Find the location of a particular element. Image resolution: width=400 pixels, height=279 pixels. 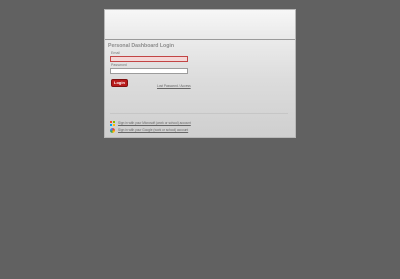

microsoft-icon is located at coordinates (112, 123).